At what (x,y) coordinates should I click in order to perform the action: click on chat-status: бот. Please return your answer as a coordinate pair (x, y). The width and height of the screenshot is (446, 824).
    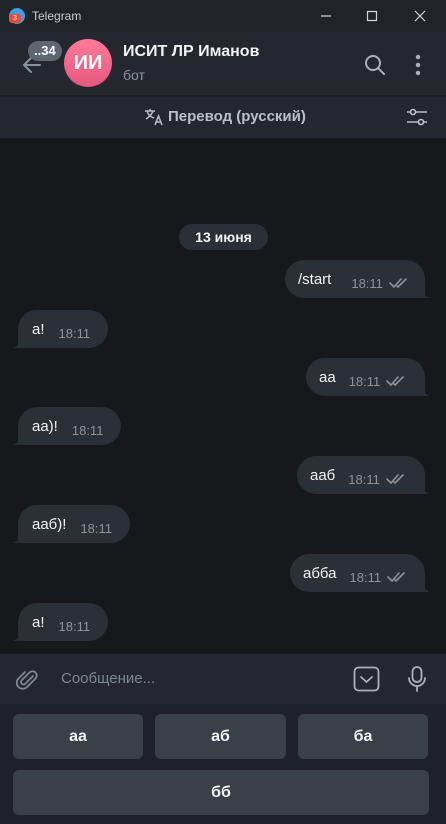
    Looking at the image, I should click on (134, 75).